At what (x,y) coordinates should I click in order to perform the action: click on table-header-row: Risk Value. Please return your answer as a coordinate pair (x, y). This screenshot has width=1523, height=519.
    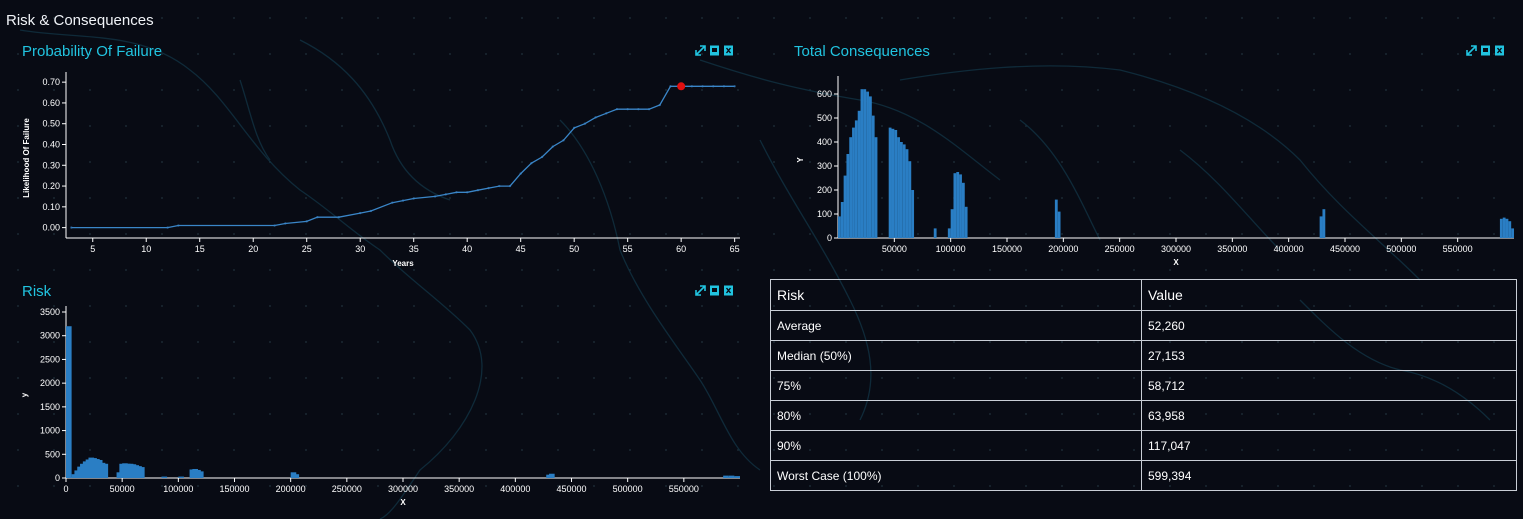
    Looking at the image, I should click on (1143, 295).